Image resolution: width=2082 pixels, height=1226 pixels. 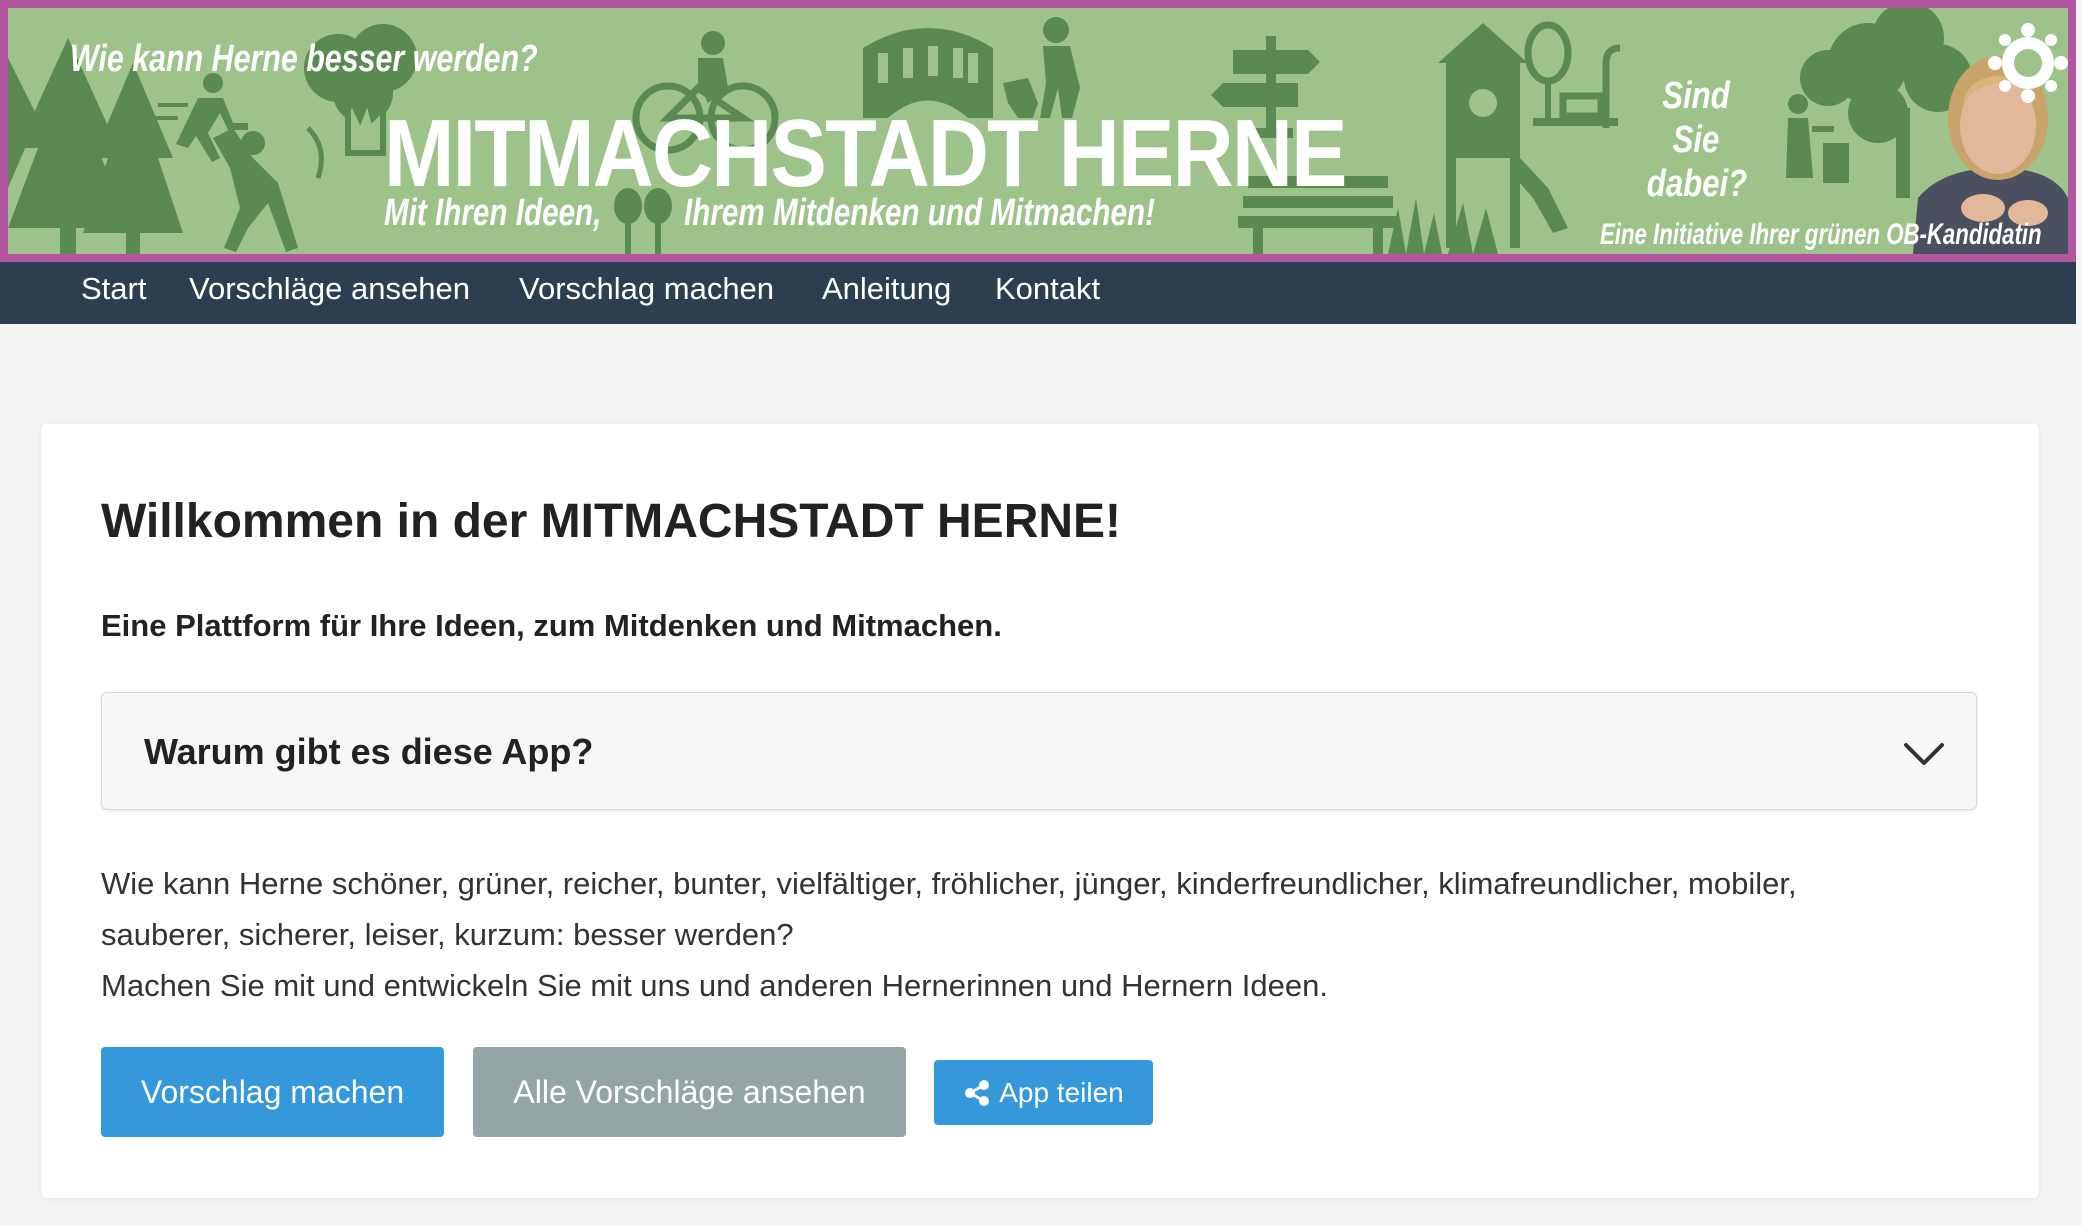 I want to click on nav-item-anleitung: Anleitung, so click(x=886, y=293).